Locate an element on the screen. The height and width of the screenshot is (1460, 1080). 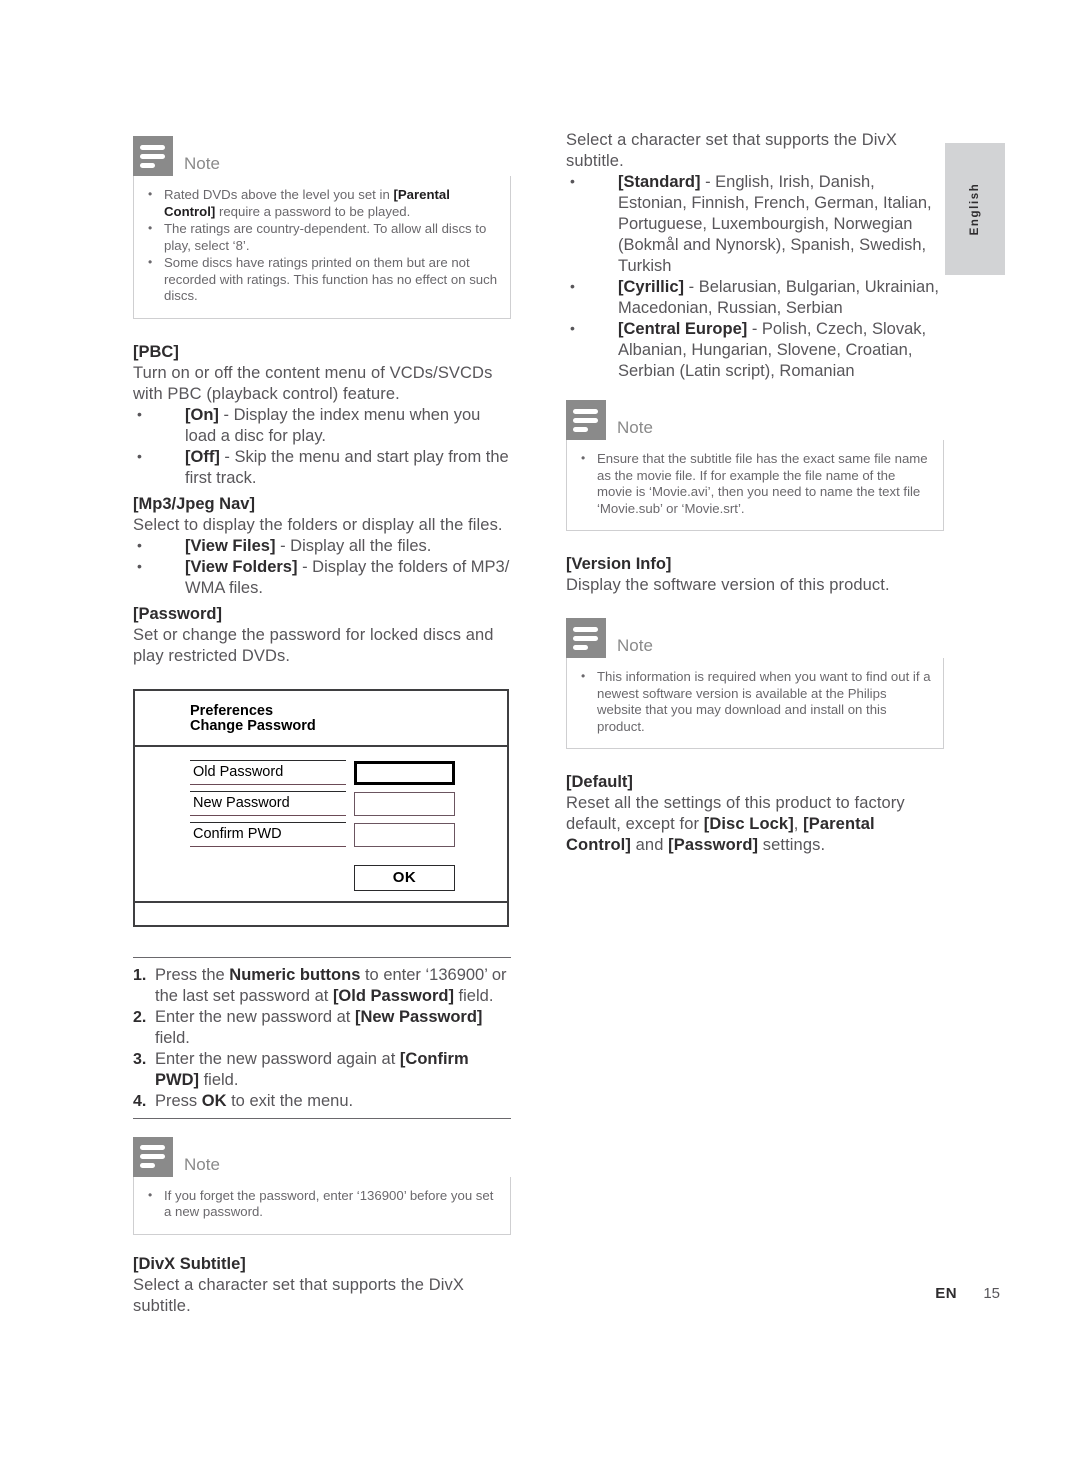
section-heading-version-info: [Version Info] is located at coordinates (619, 564).